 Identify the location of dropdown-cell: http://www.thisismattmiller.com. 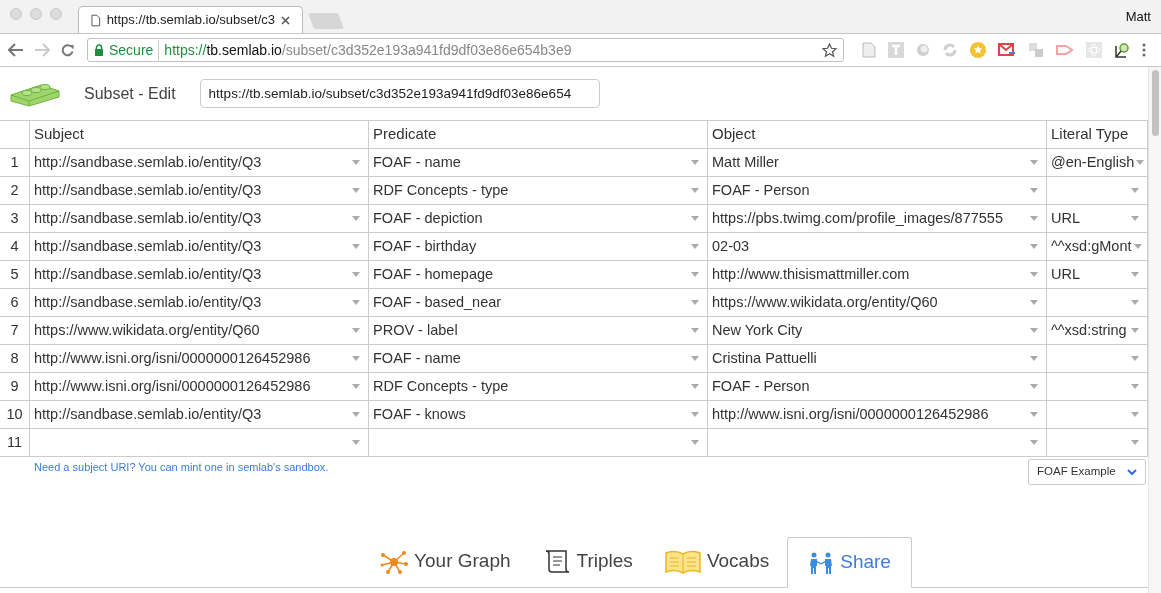
(877, 274).